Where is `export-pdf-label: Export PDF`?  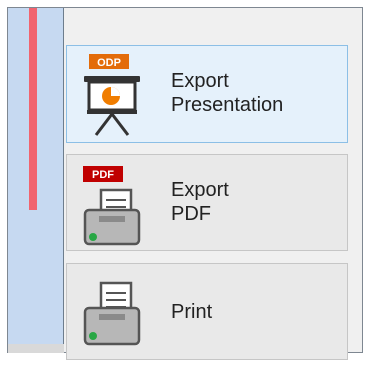 export-pdf-label: Export PDF is located at coordinates (200, 202).